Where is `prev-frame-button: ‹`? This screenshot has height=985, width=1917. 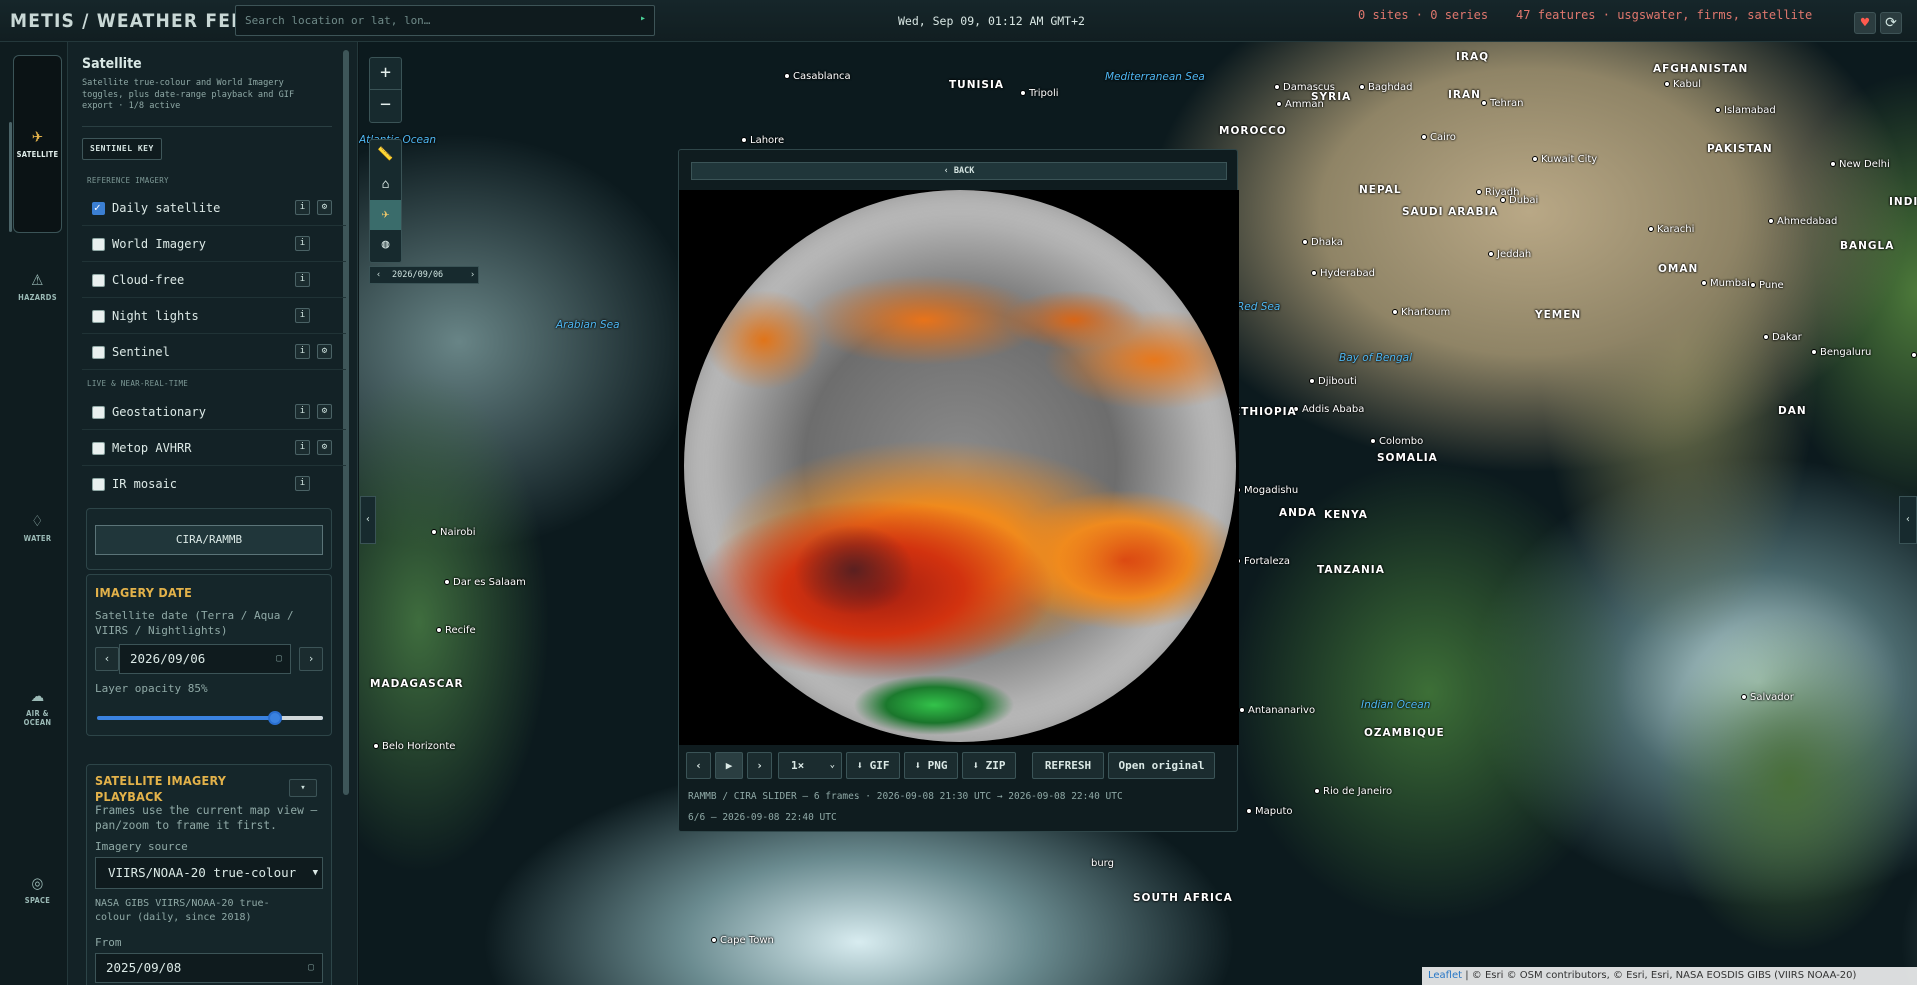
prev-frame-button: ‹ is located at coordinates (698, 765).